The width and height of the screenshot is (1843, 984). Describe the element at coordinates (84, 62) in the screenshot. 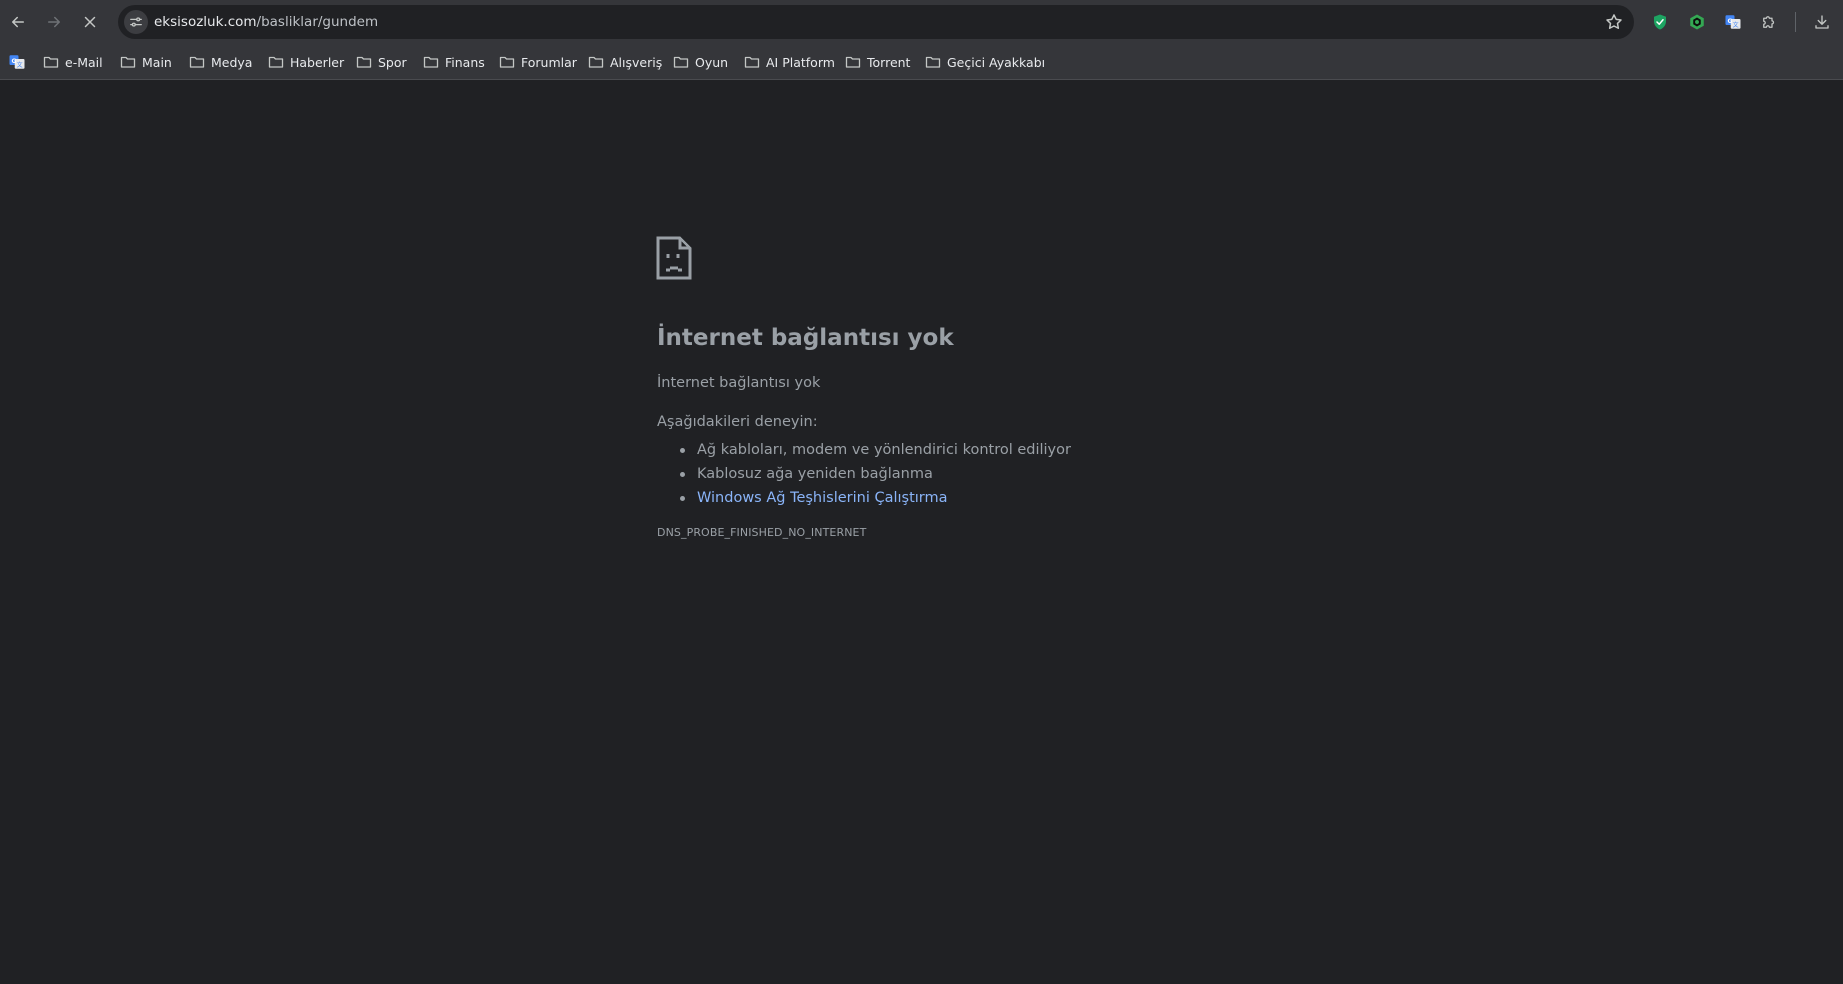

I see `bookmark-label: e-Mail` at that location.